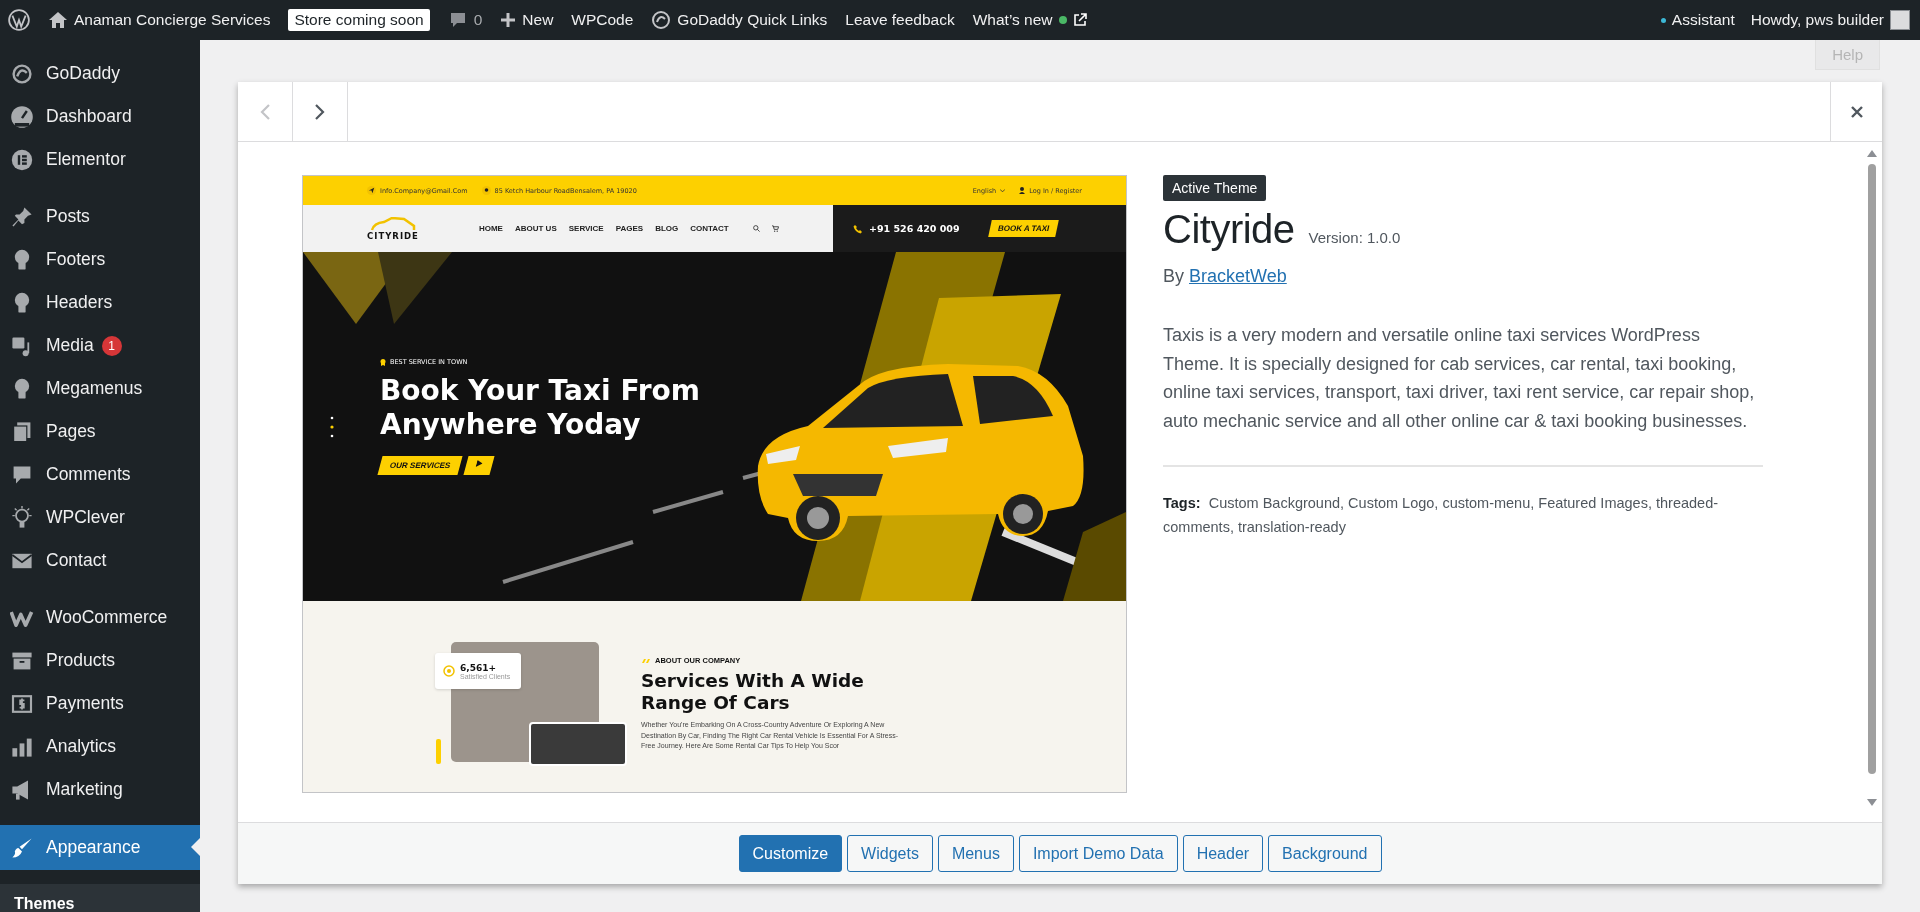  What do you see at coordinates (1223, 853) in the screenshot?
I see `theme-action-button: Header` at bounding box center [1223, 853].